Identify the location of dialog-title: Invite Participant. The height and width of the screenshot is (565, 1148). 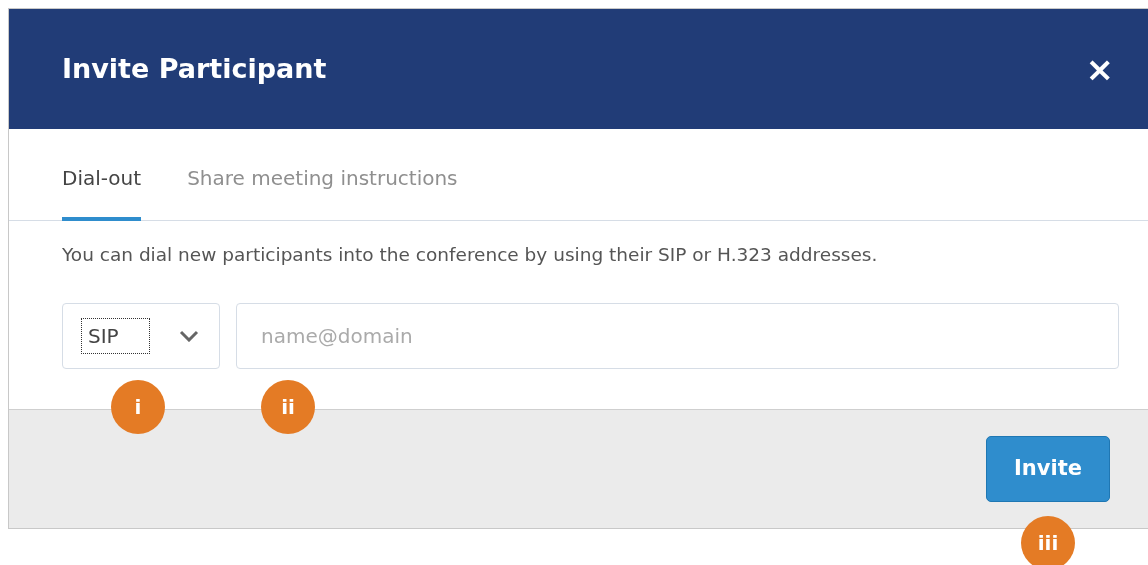
(194, 69).